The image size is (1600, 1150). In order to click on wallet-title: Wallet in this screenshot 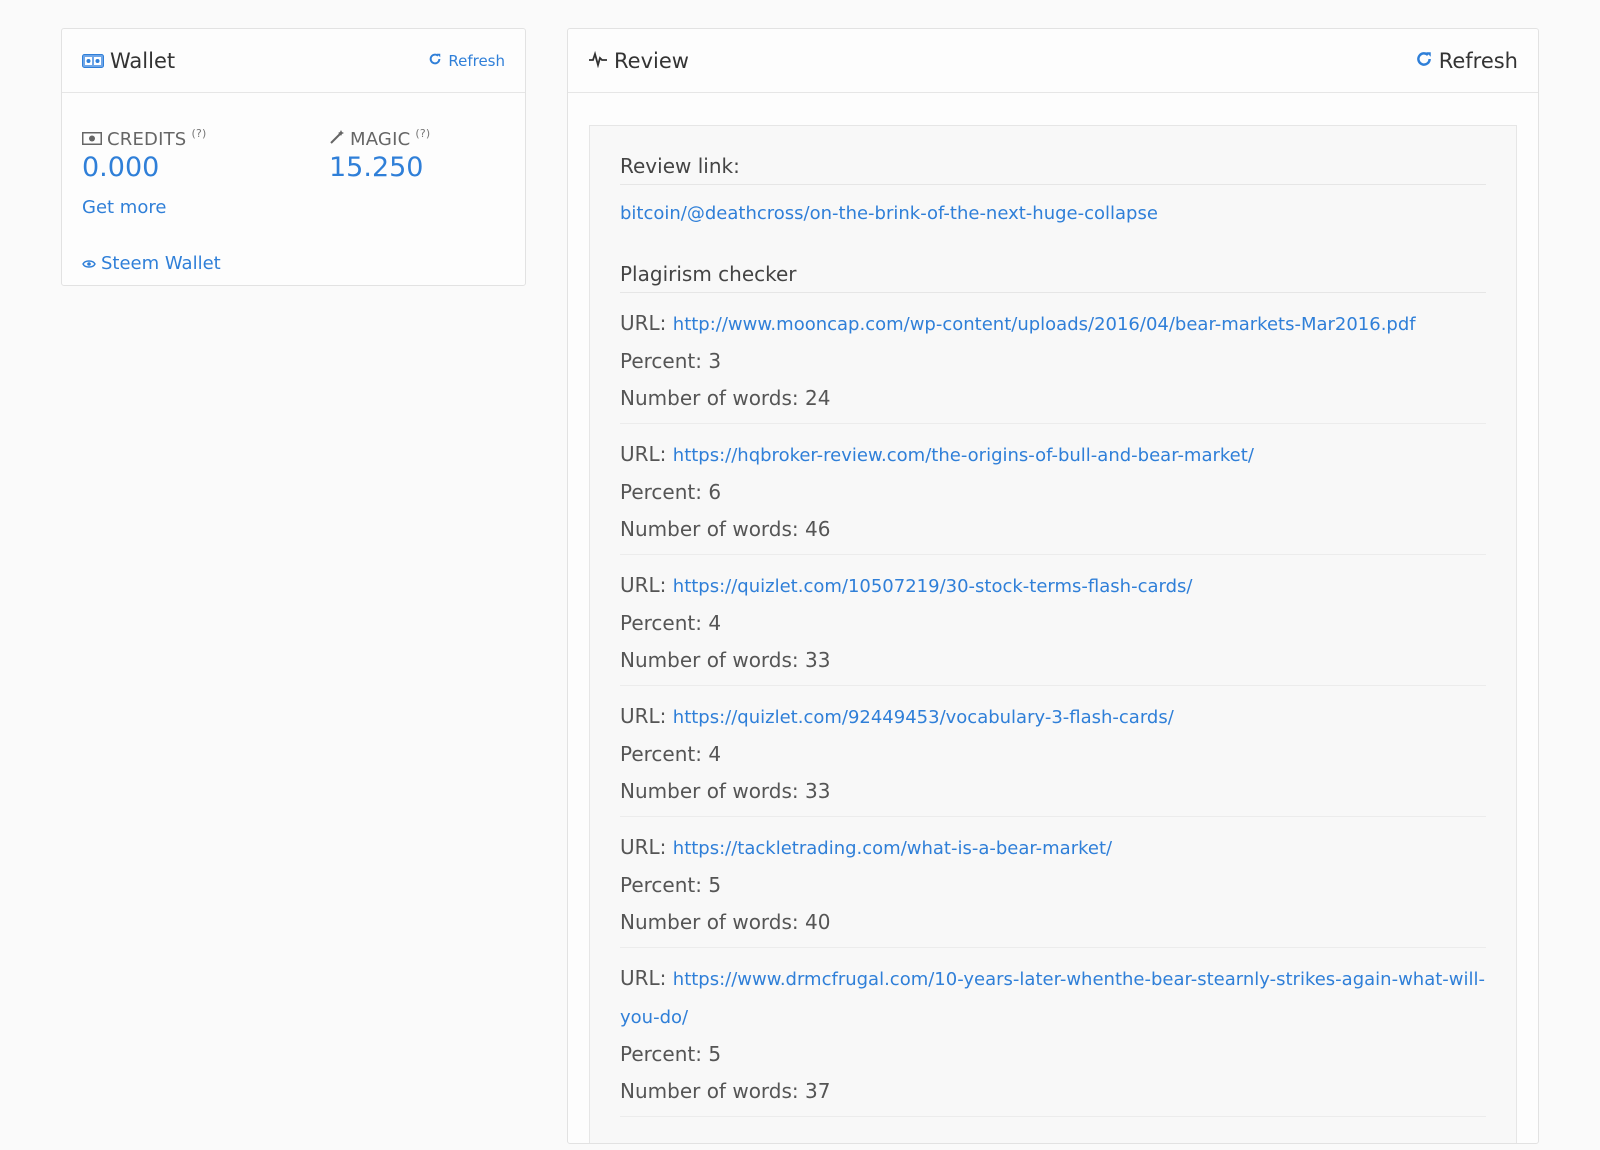, I will do `click(128, 61)`.